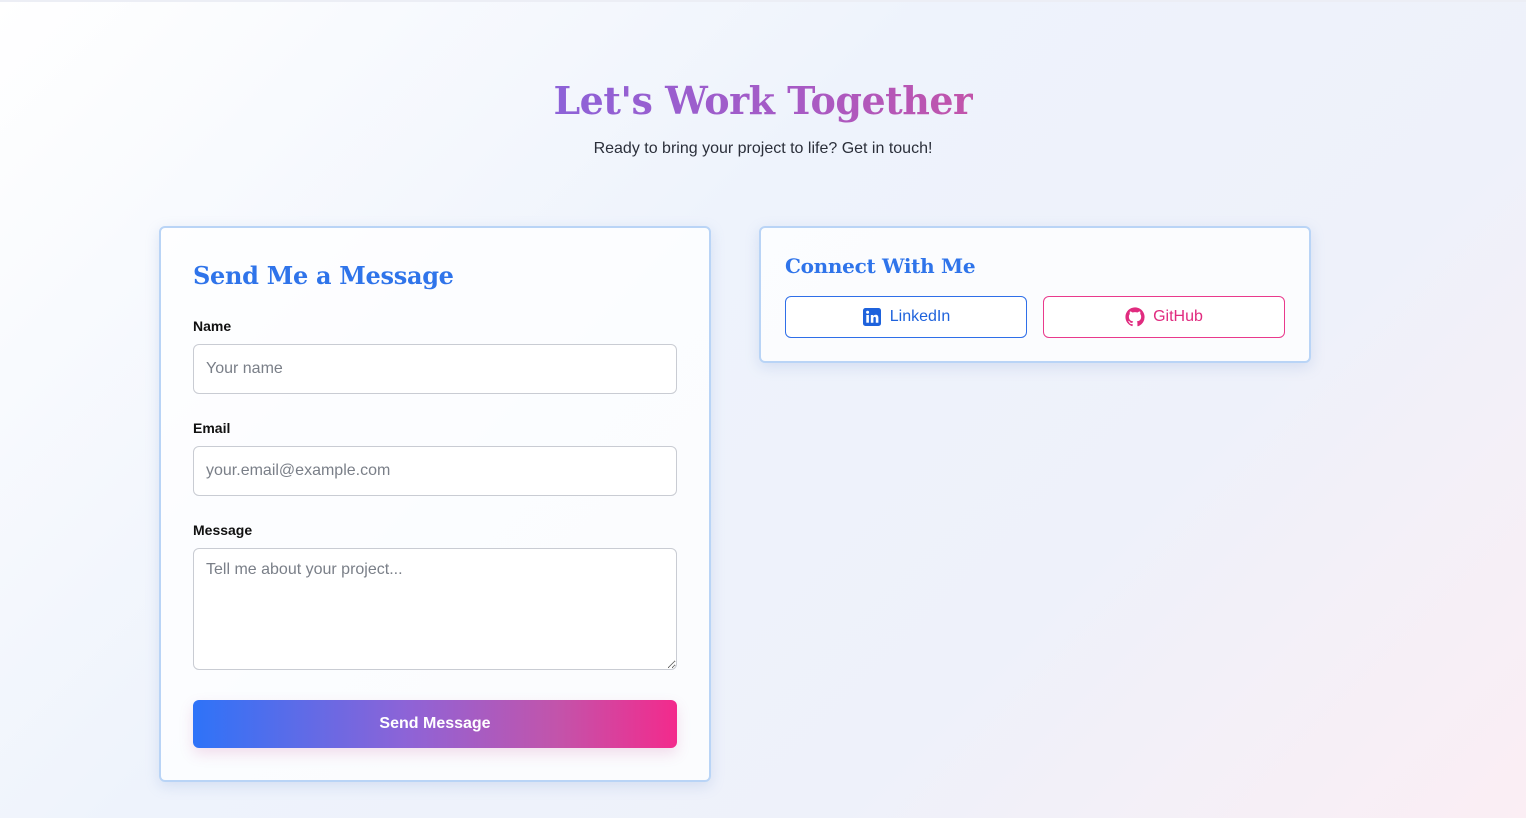  I want to click on contact-form-title: Send Me a Message, so click(323, 275).